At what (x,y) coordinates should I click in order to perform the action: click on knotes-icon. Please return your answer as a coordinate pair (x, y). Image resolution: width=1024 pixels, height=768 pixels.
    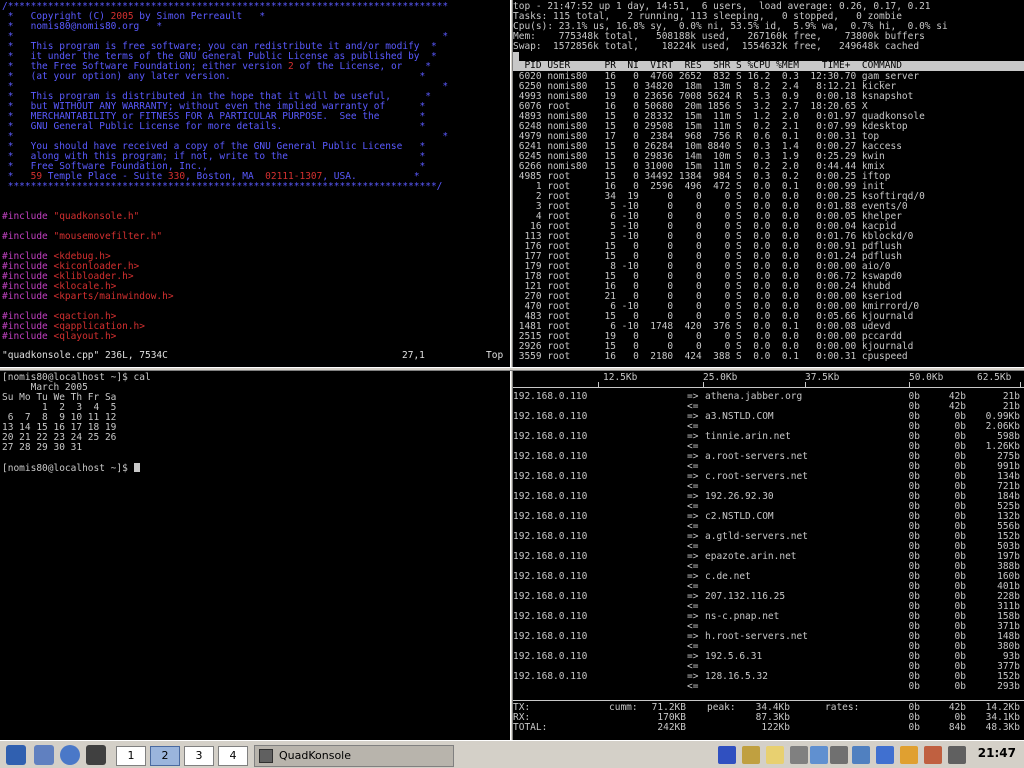
    Looking at the image, I should click on (909, 755).